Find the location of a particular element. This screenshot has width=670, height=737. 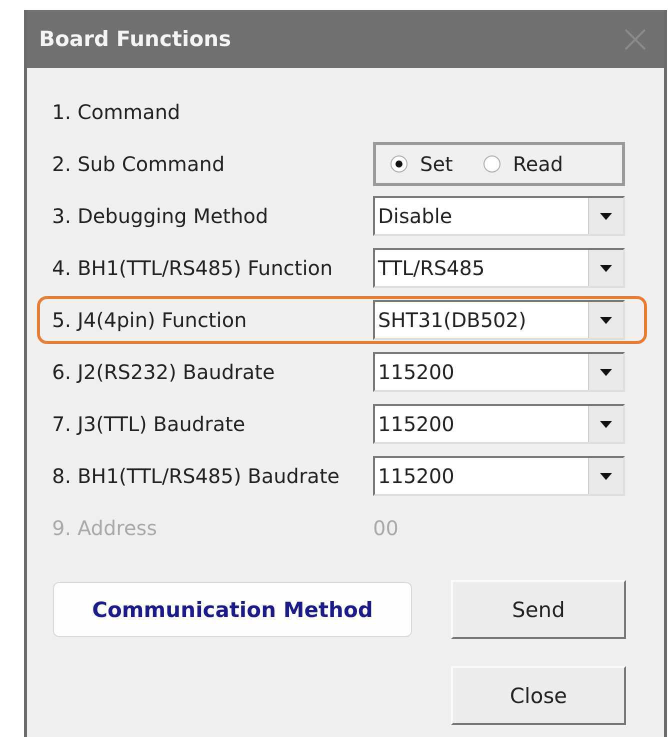

dropdown: SHT31(DB502) is located at coordinates (499, 320).